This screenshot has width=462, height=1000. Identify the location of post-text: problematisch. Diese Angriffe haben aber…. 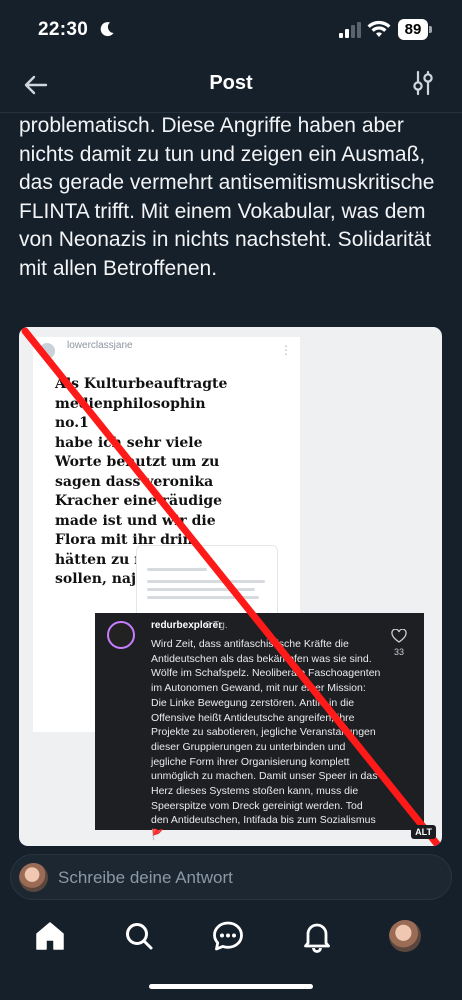
(227, 197).